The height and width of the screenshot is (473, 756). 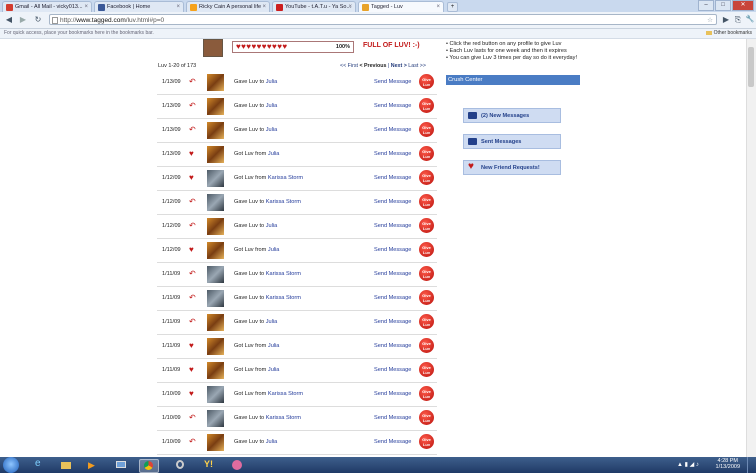 What do you see at coordinates (383, 19) in the screenshot?
I see `address-bar: http://www.tagged.com/luv.html#p=0 ☆` at bounding box center [383, 19].